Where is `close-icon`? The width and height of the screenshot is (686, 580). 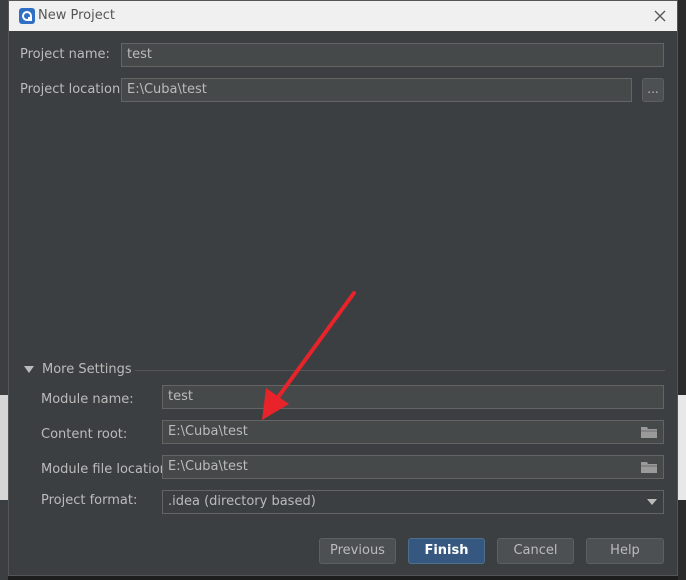 close-icon is located at coordinates (660, 16).